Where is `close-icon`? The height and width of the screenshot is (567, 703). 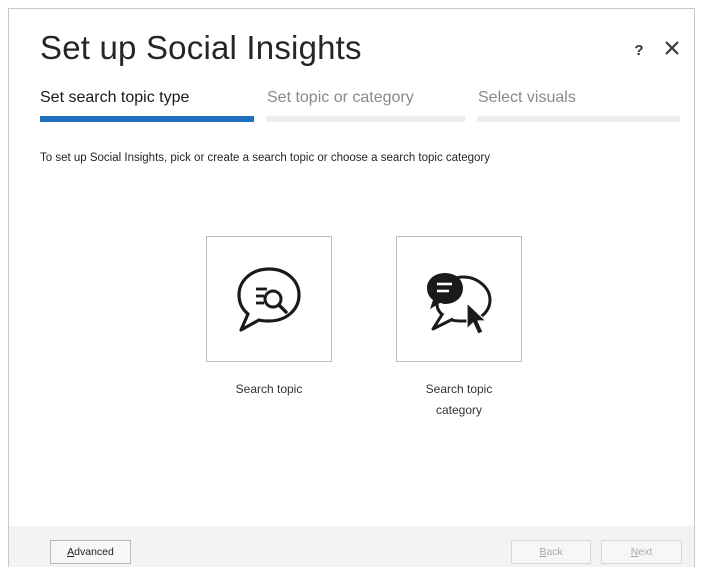
close-icon is located at coordinates (672, 48).